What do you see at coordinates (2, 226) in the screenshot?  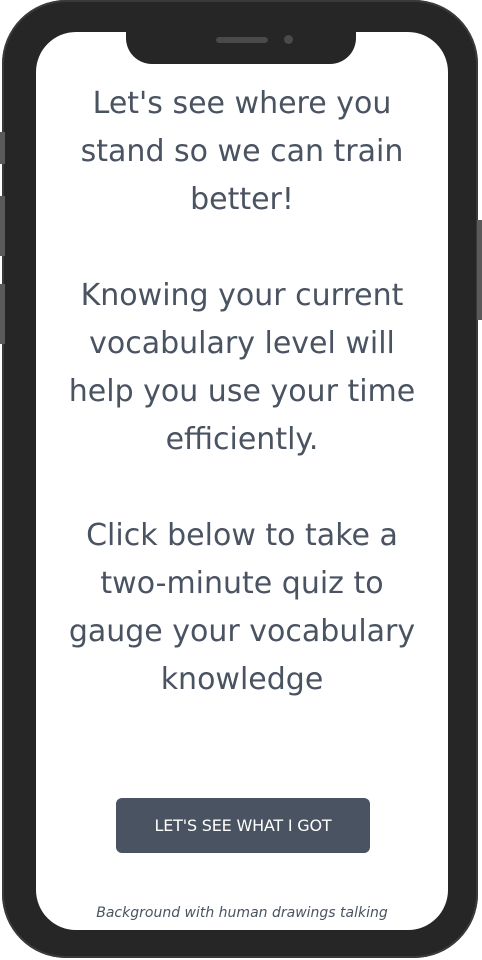 I see `volume-up-button` at bounding box center [2, 226].